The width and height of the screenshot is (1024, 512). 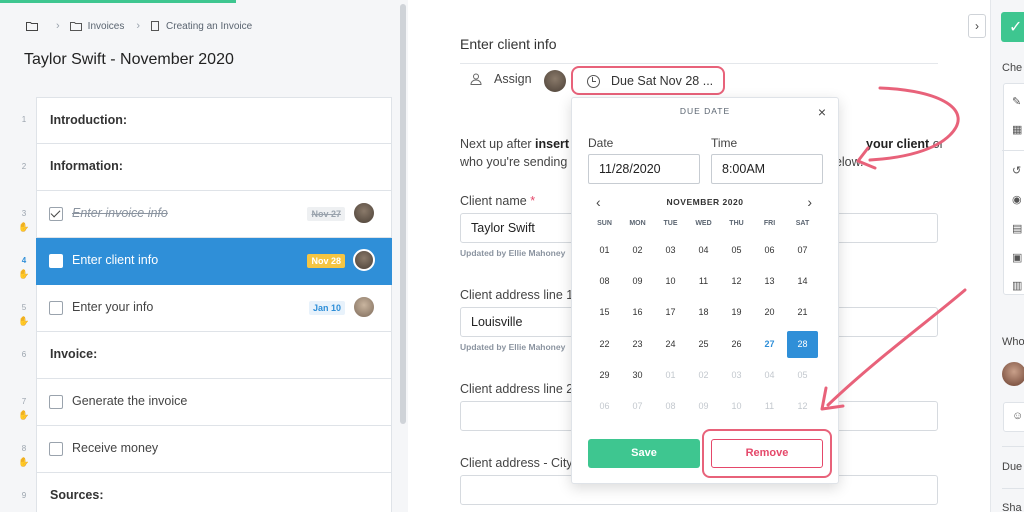 I want to click on due-date-badge: Nov 28, so click(x=326, y=261).